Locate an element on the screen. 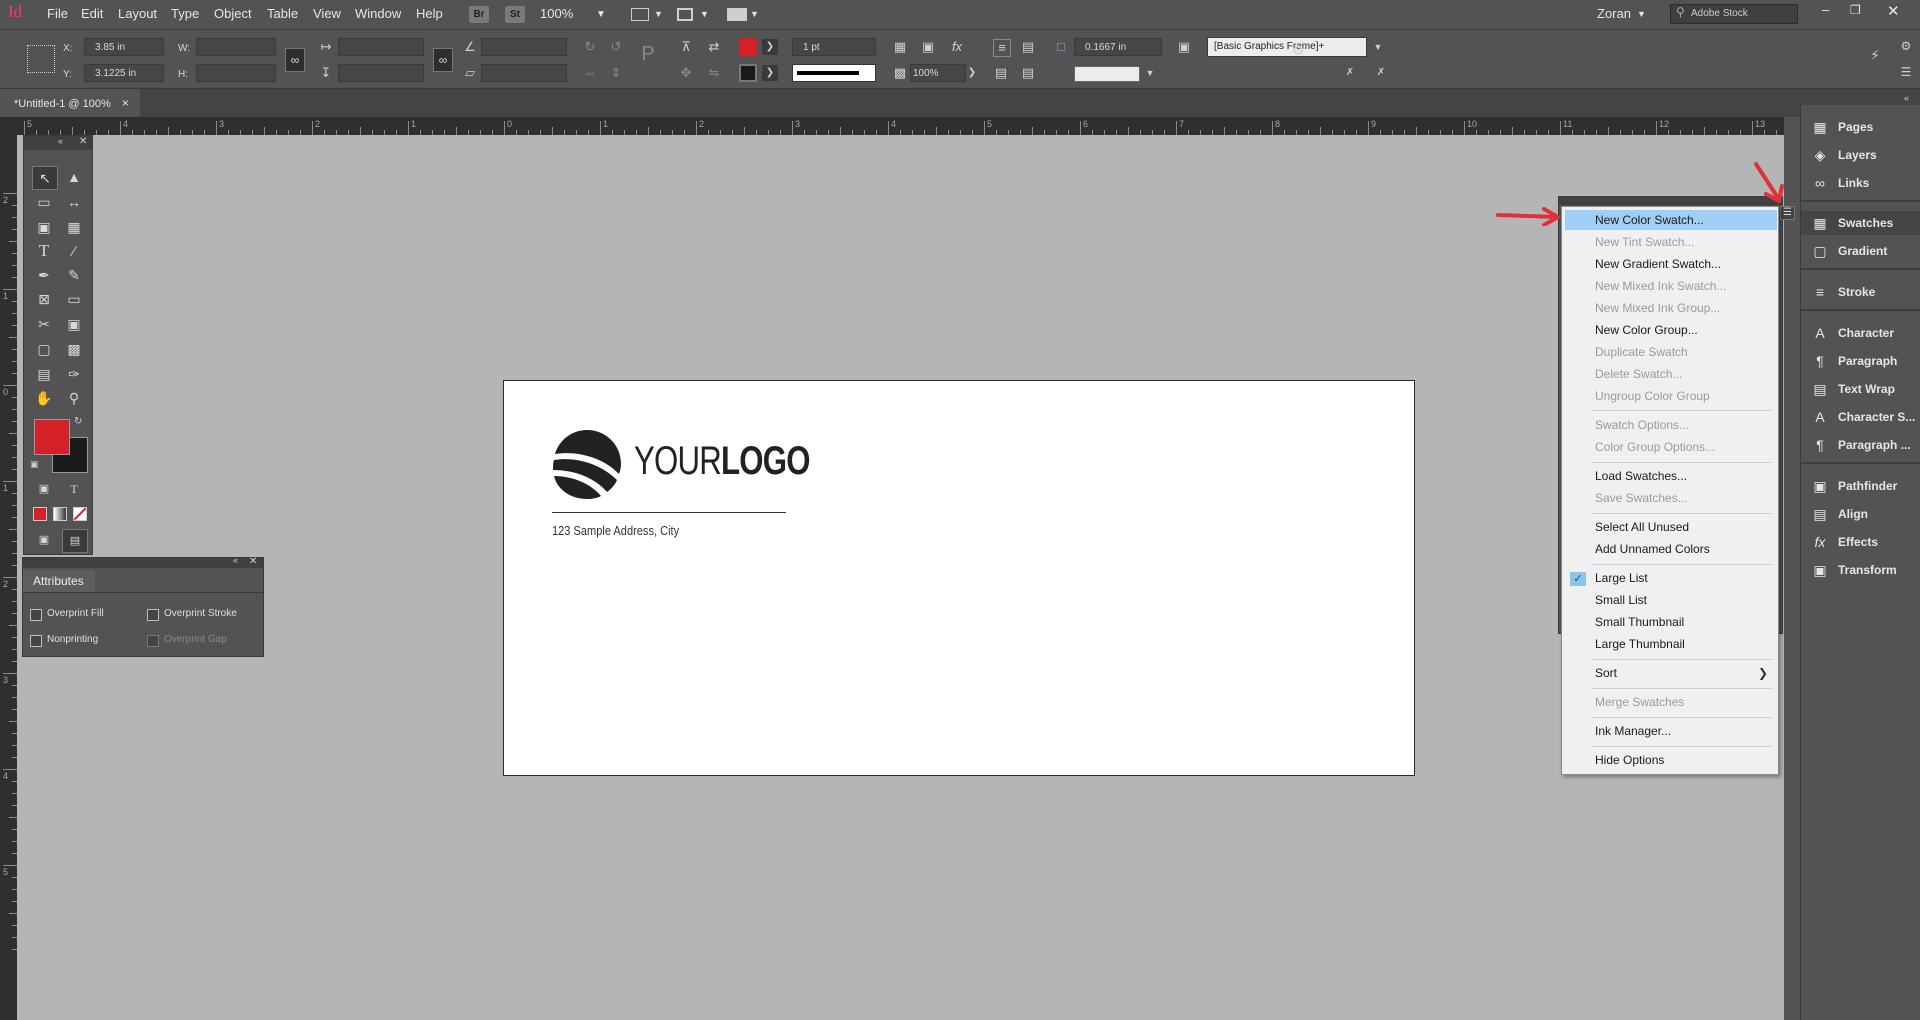  inset-field: 0.1667 in is located at coordinates (1118, 47).